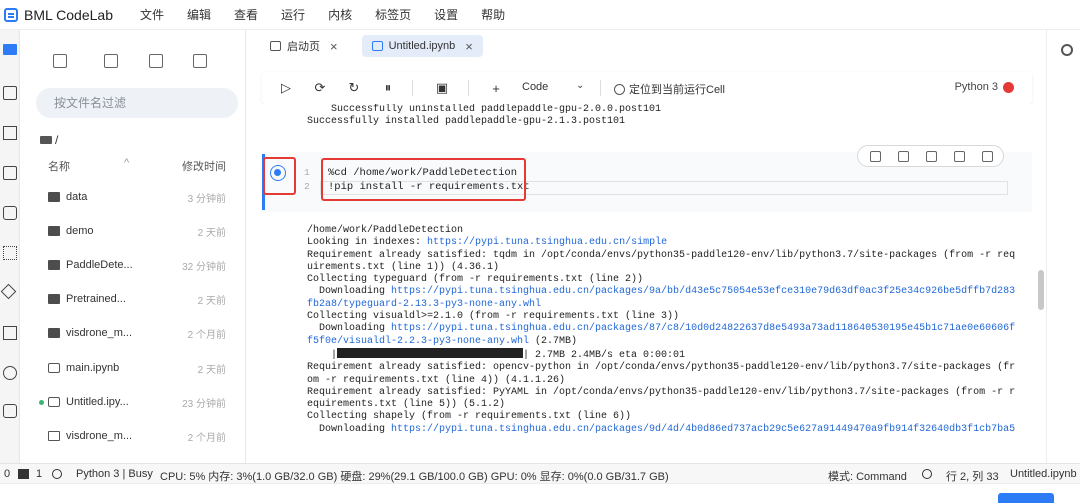  I want to click on sort-caret-icon: ^, so click(126, 163).